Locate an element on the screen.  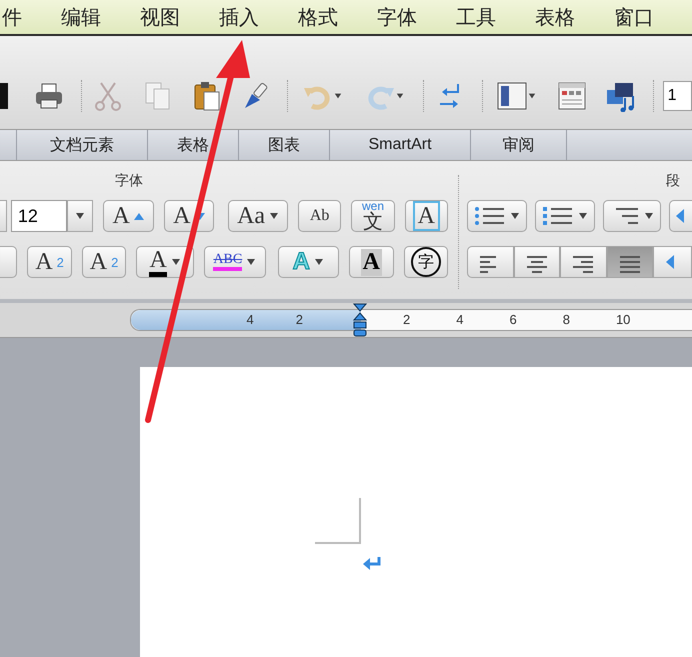
ribbon-tab: SmartArt is located at coordinates (399, 145).